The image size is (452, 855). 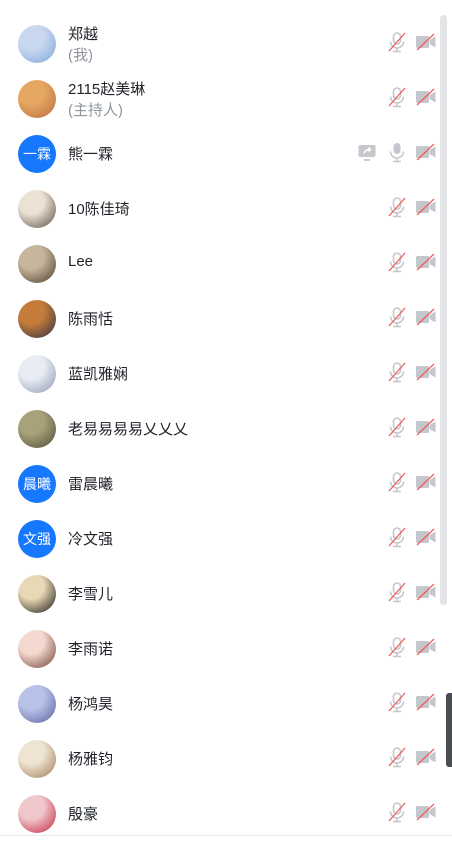 What do you see at coordinates (83, 34) in the screenshot?
I see `participant-name: 郑越` at bounding box center [83, 34].